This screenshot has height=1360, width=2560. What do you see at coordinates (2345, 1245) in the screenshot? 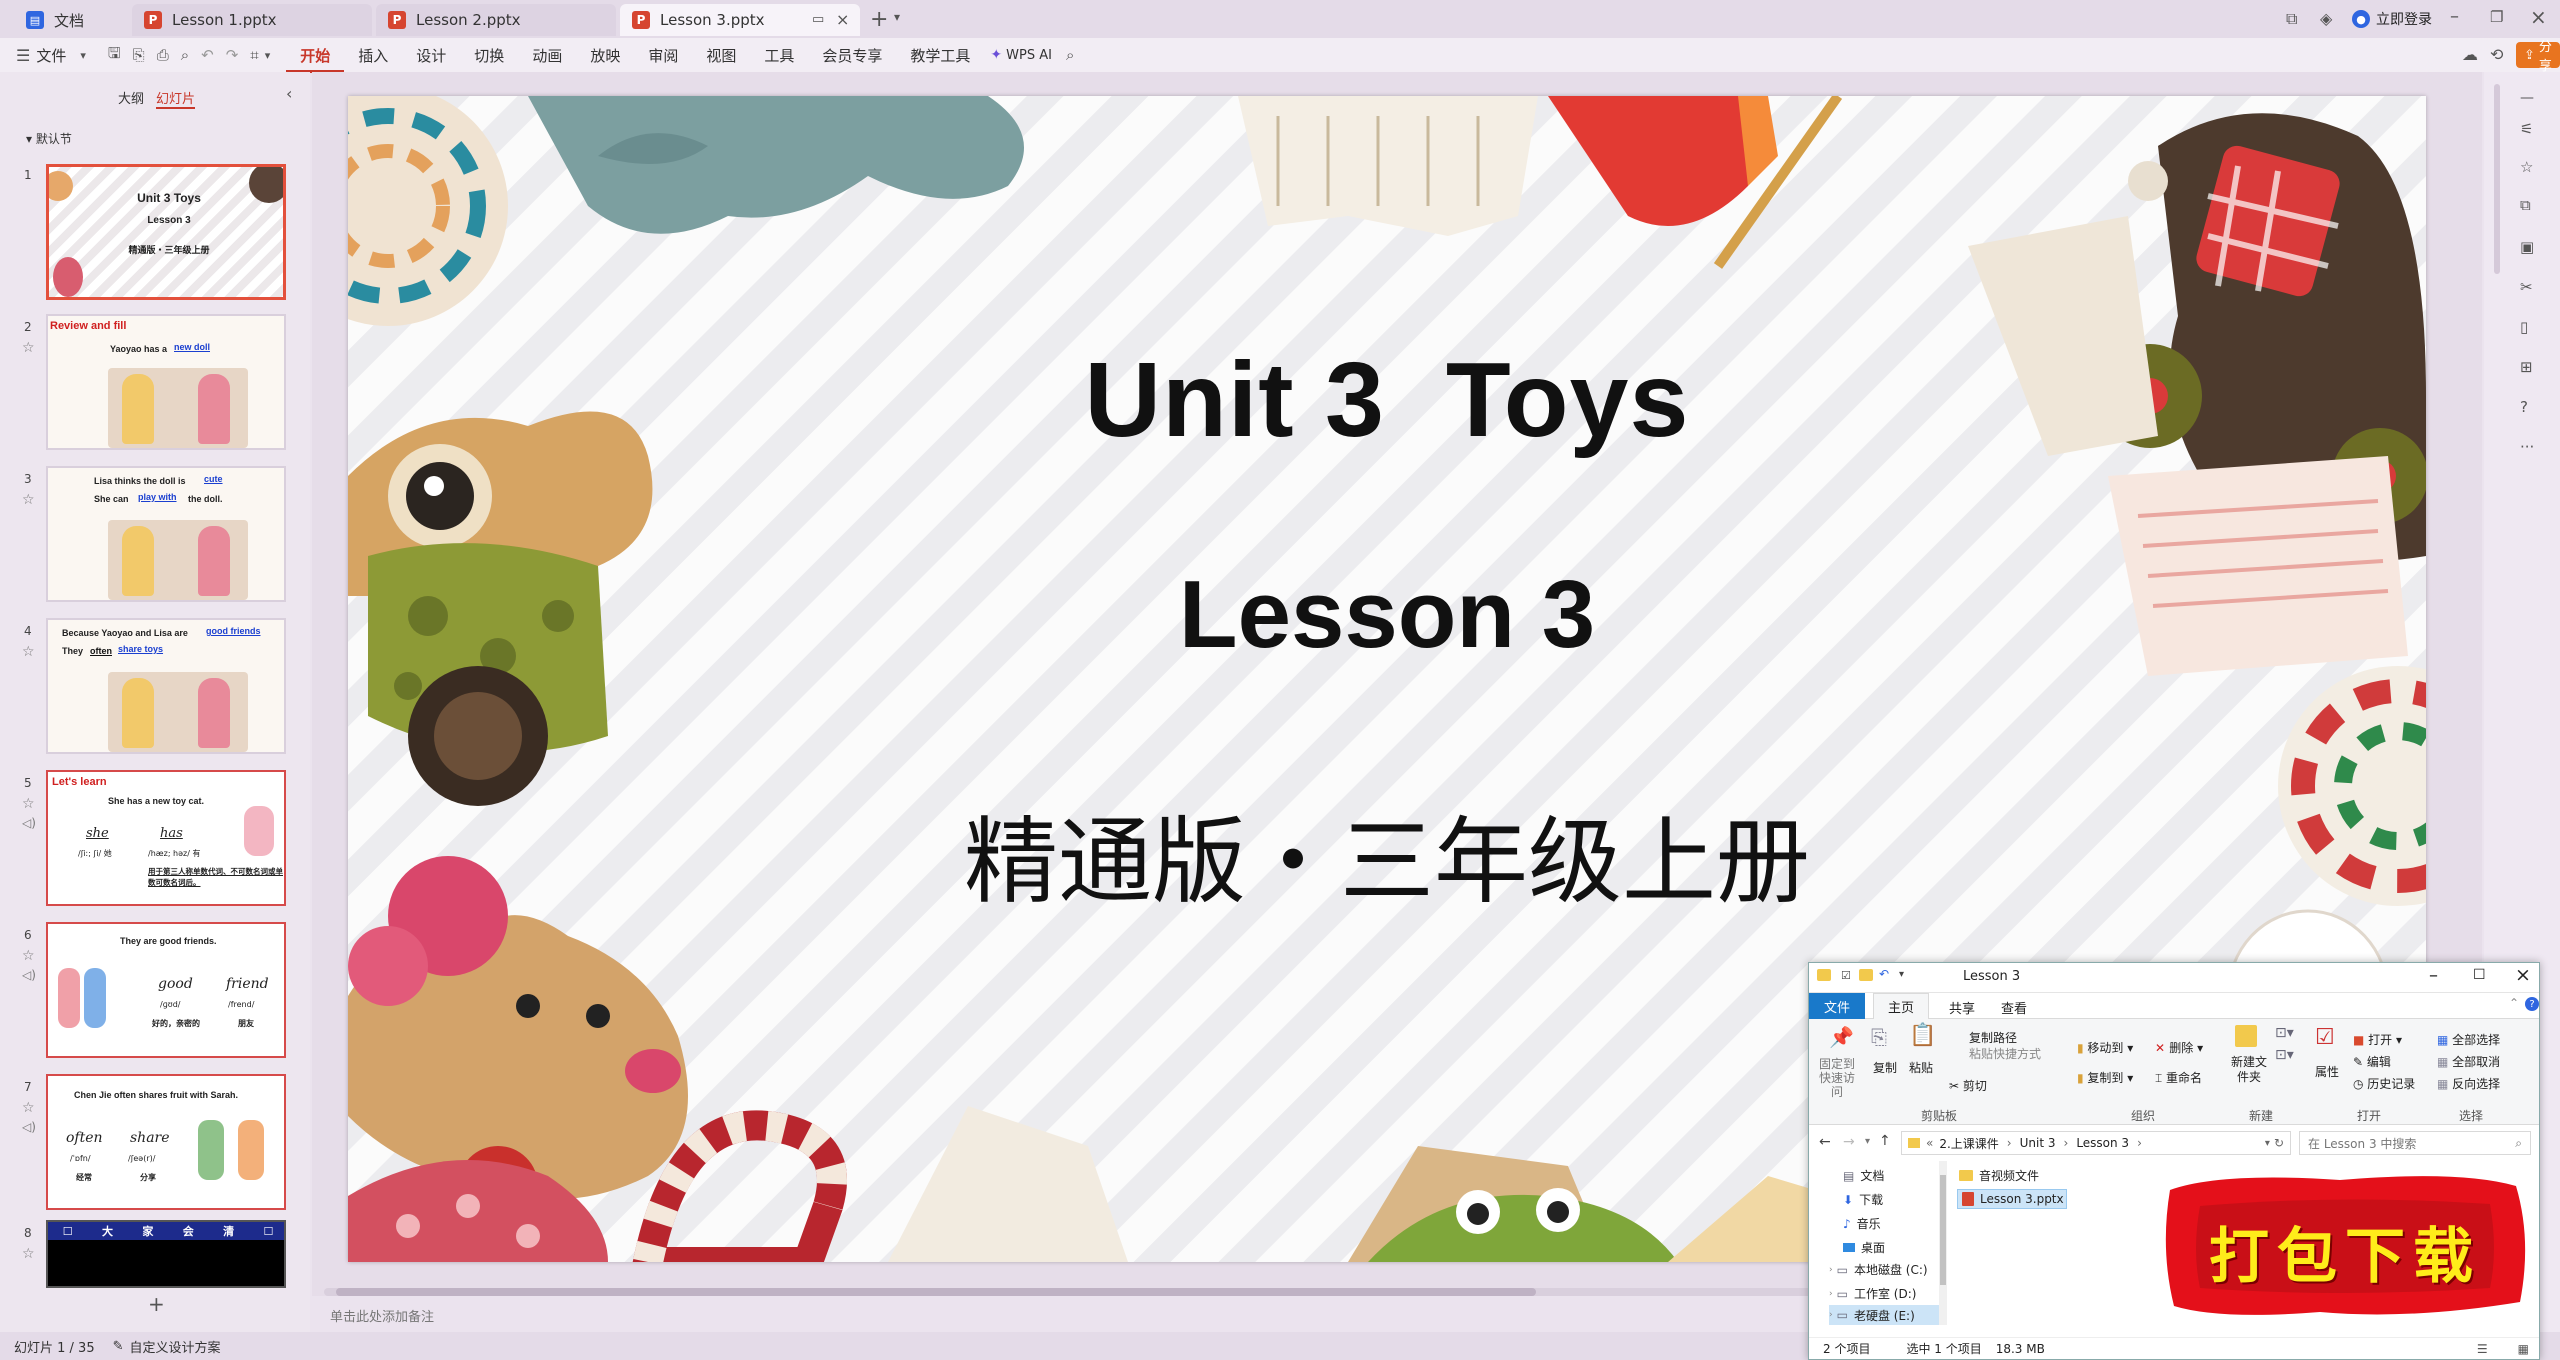
I see `download-banner: 打包下载` at bounding box center [2345, 1245].